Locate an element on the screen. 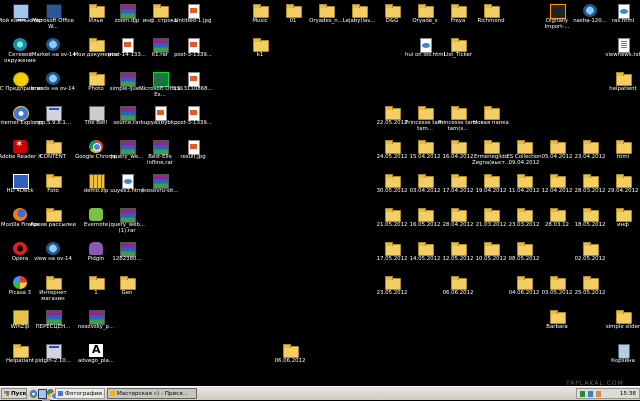 This screenshot has width=640, height=401. desktop-icon: 25.05.2012 is located at coordinates (590, 292).